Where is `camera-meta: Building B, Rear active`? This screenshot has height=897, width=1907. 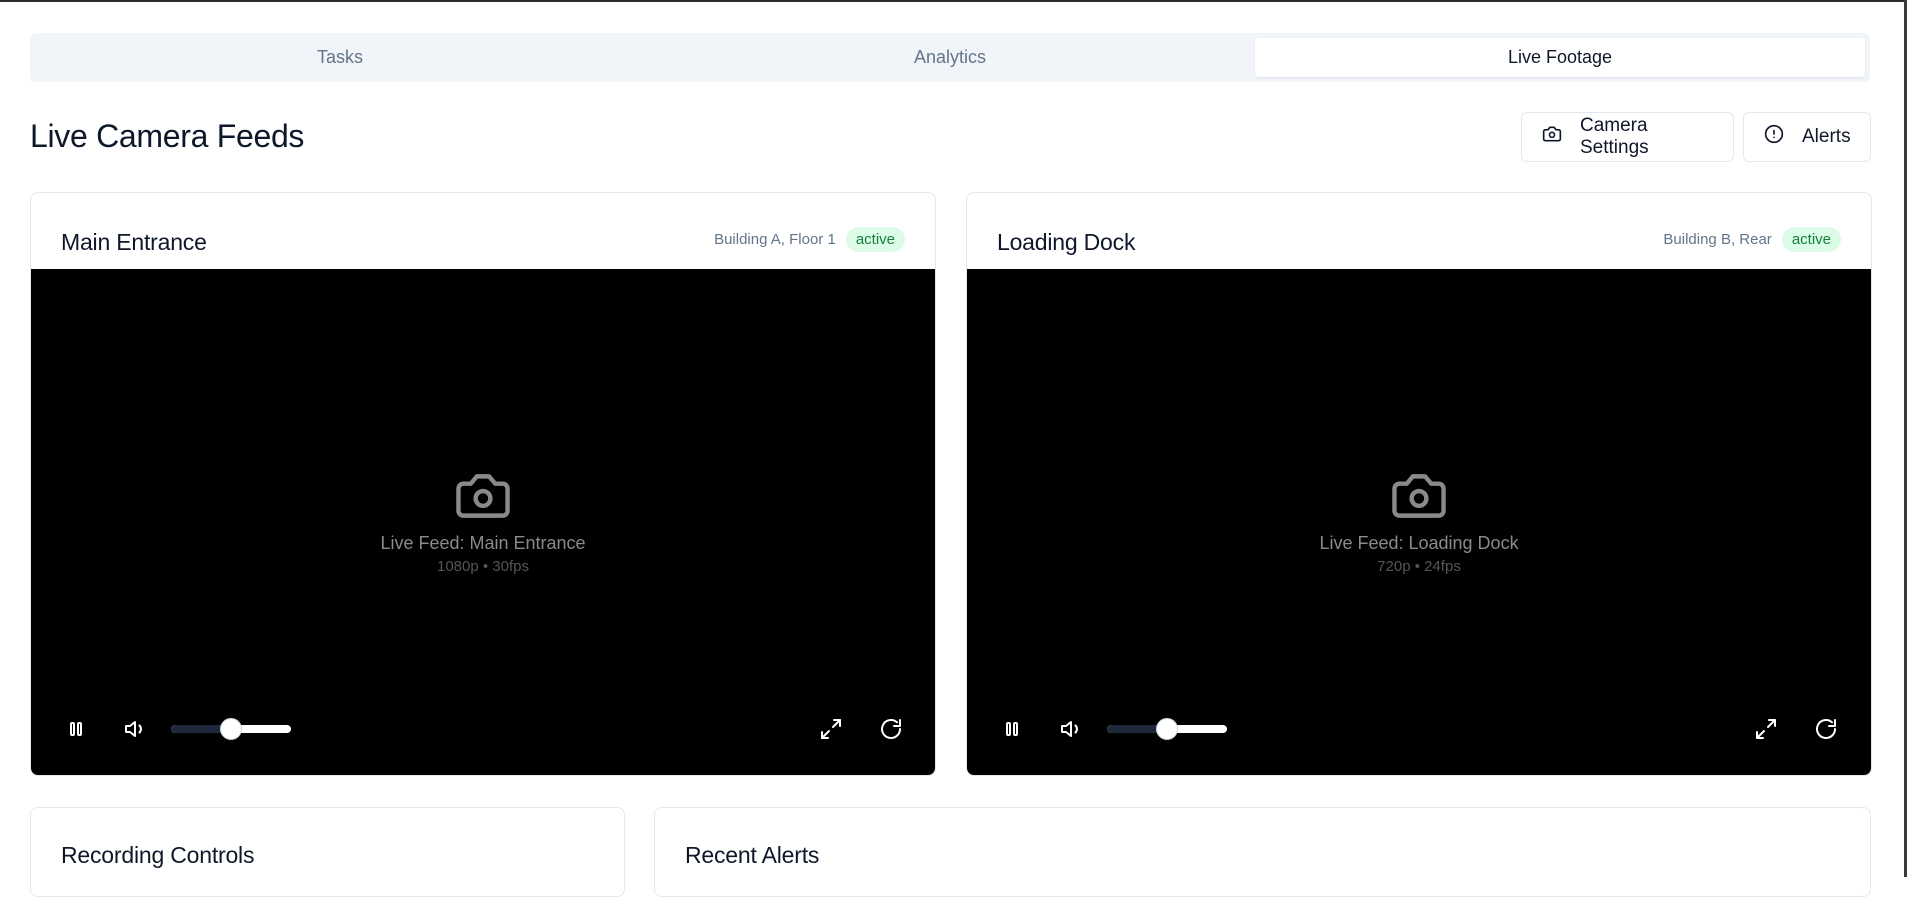
camera-meta: Building B, Rear active is located at coordinates (1752, 239).